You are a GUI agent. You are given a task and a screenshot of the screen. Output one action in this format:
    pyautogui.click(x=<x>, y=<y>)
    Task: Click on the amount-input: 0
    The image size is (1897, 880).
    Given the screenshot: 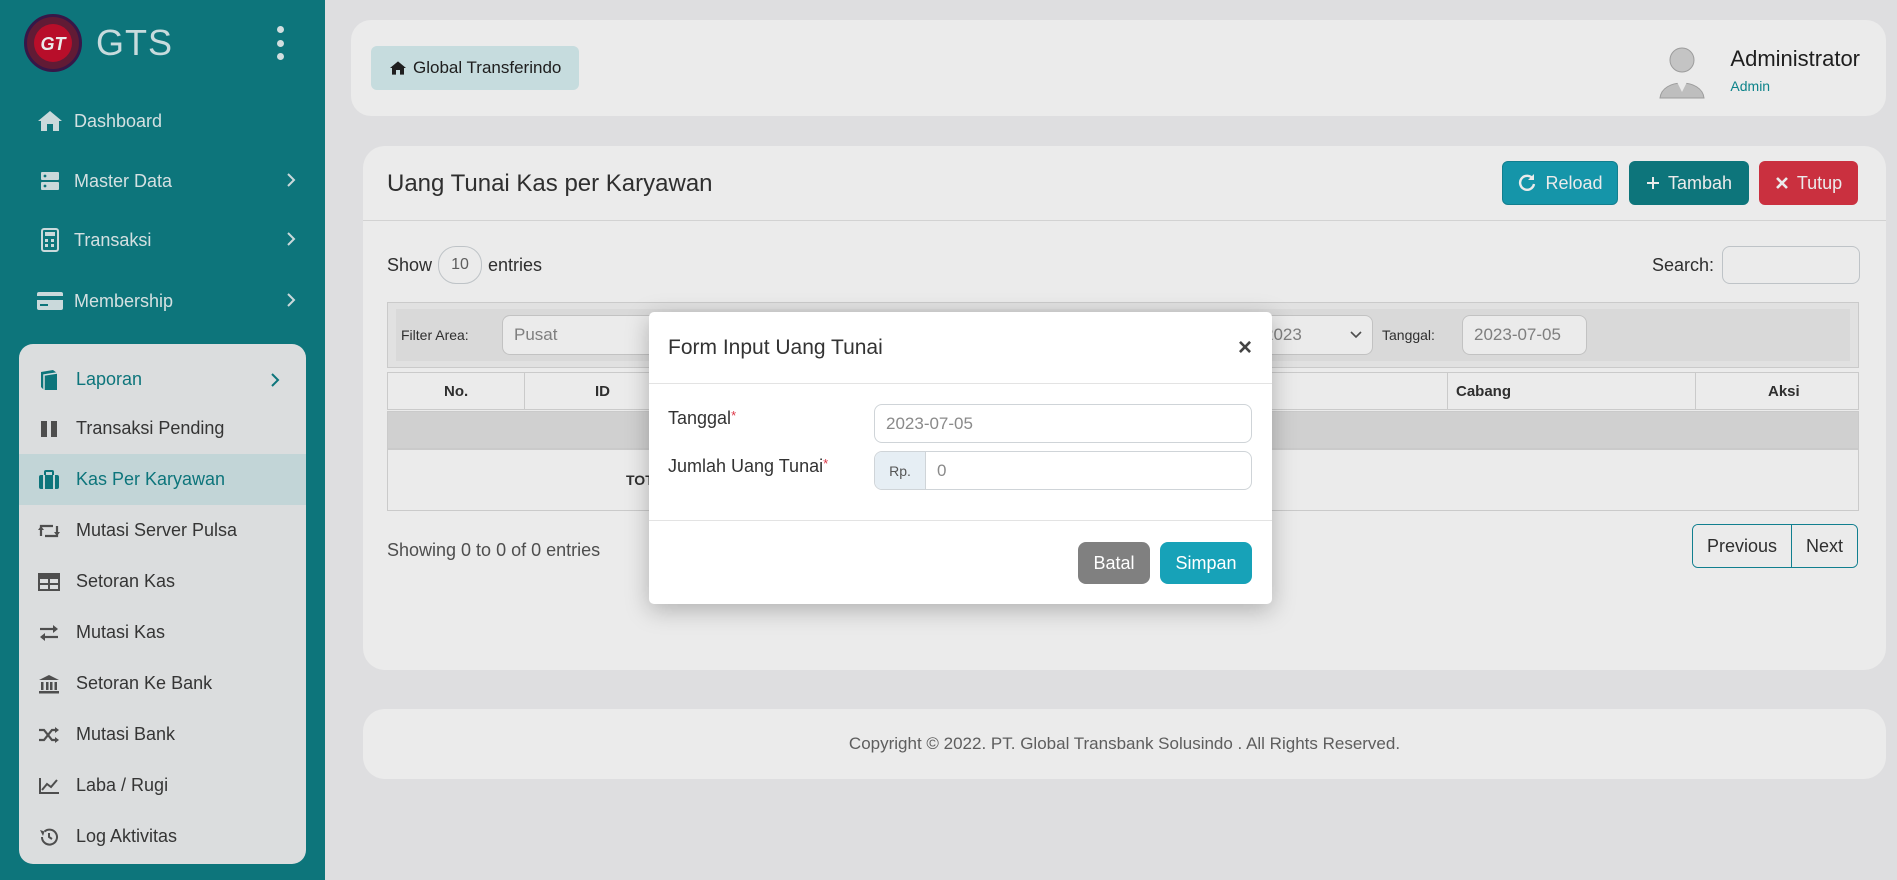 What is the action you would take?
    pyautogui.click(x=936, y=470)
    